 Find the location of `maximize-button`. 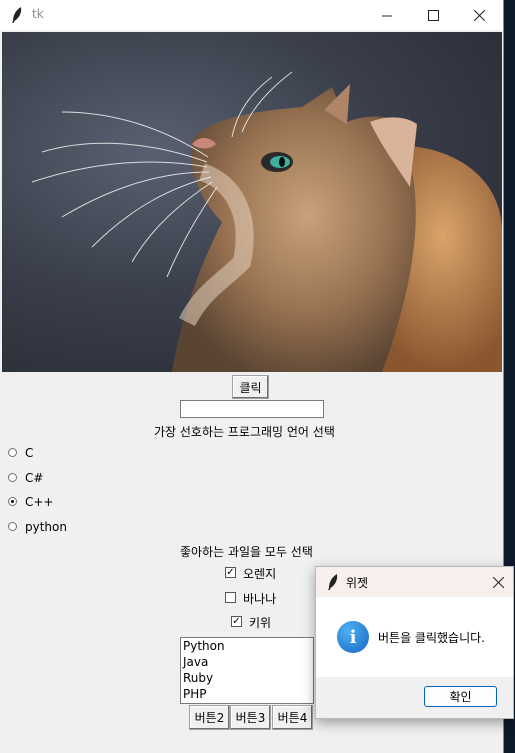

maximize-button is located at coordinates (433, 15).